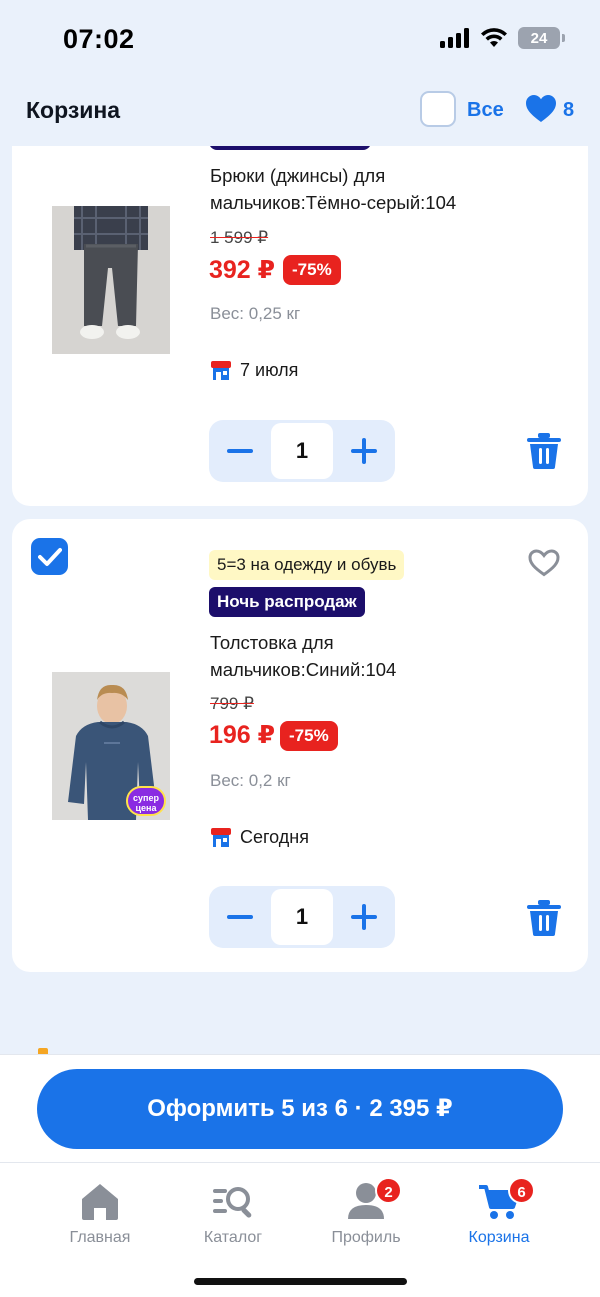 The height and width of the screenshot is (1297, 600). What do you see at coordinates (366, 1237) in the screenshot?
I see `tab-profile-label: Профиль` at bounding box center [366, 1237].